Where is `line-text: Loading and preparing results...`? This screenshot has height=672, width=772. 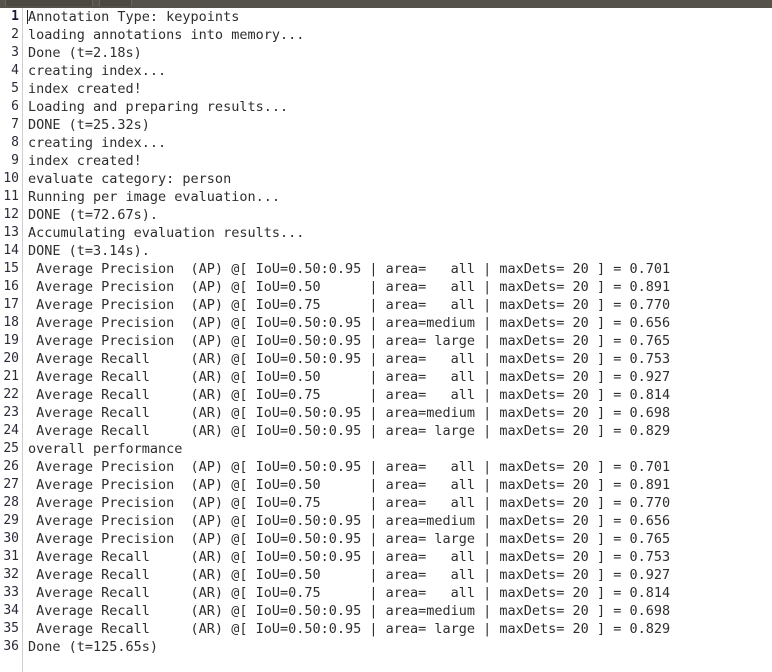
line-text: Loading and preparing results... is located at coordinates (158, 107).